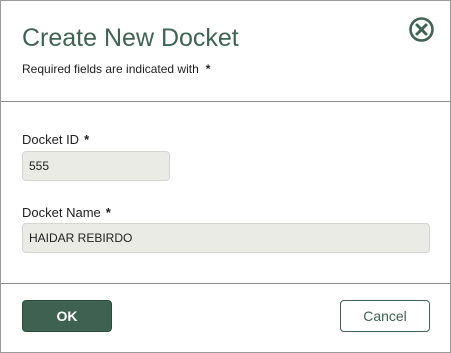  Describe the element at coordinates (208, 69) in the screenshot. I see `required-marker: *` at that location.